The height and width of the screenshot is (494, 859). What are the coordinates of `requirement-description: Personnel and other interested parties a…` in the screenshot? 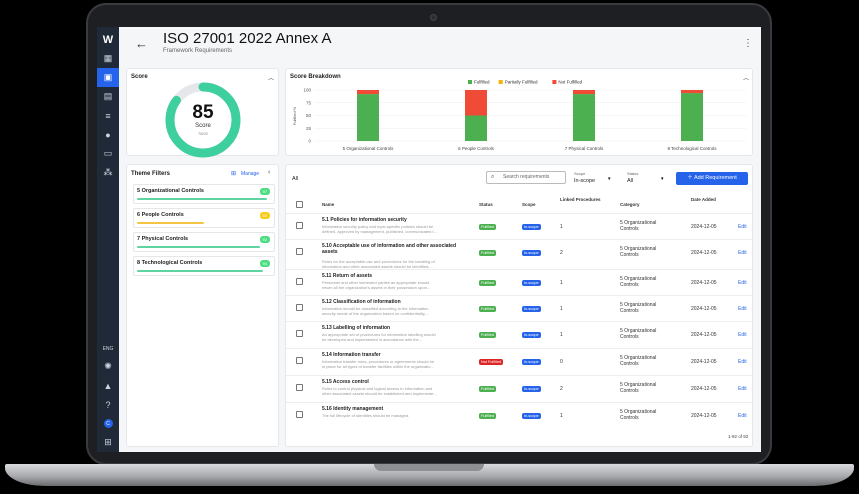 It's located at (376, 285).